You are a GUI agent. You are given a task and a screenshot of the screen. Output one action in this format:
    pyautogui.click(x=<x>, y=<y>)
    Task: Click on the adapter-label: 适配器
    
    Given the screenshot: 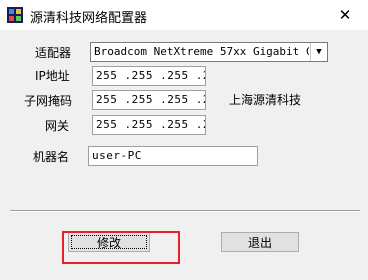 What is the action you would take?
    pyautogui.click(x=53, y=53)
    